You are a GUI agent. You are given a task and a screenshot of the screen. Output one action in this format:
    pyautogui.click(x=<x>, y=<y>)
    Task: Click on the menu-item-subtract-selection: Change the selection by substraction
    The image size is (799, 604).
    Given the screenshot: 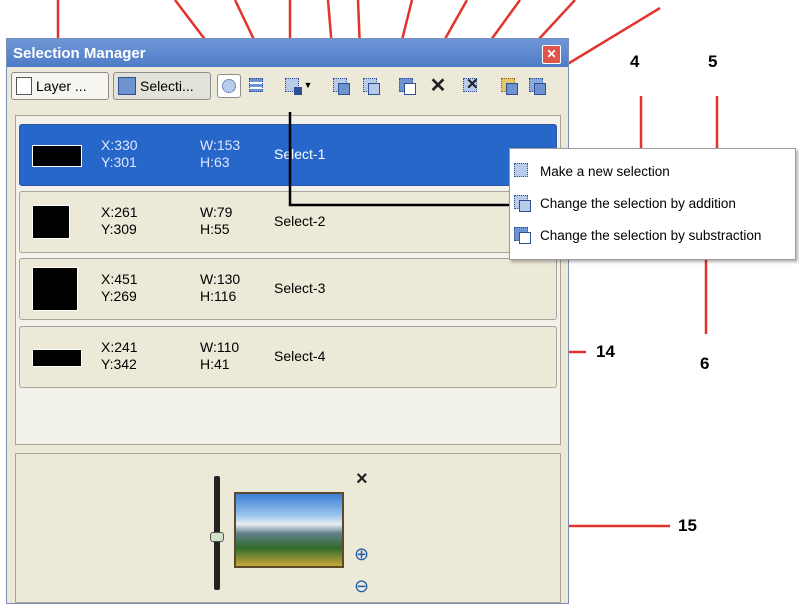 What is the action you would take?
    pyautogui.click(x=637, y=235)
    